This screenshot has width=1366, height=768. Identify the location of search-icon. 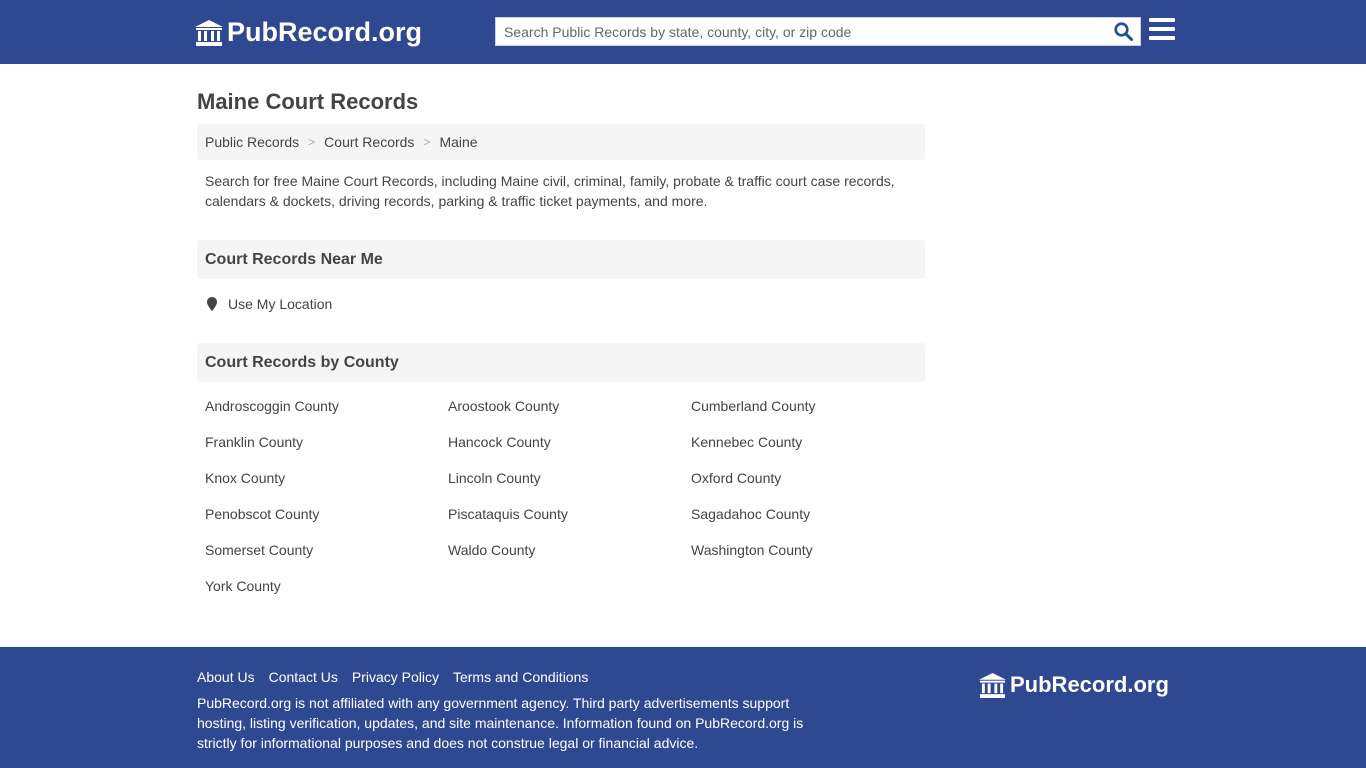
(1123, 31).